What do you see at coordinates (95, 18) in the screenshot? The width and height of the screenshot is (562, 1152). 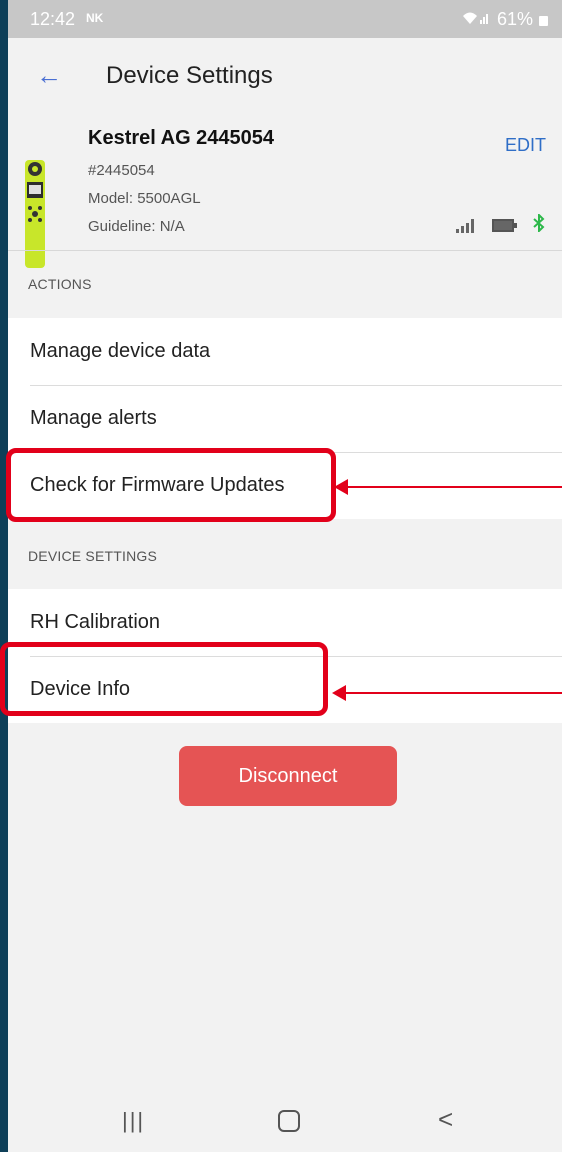 I see `status-logo: NK` at bounding box center [95, 18].